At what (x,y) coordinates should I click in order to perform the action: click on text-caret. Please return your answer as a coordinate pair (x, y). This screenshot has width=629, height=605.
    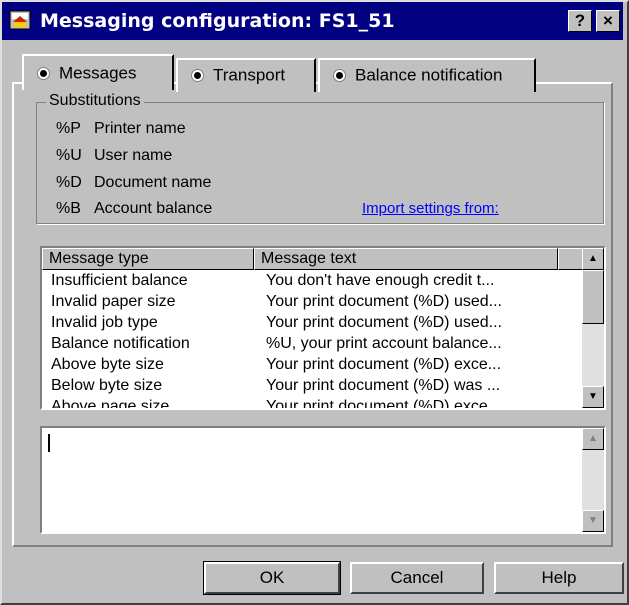
    Looking at the image, I should click on (49, 443).